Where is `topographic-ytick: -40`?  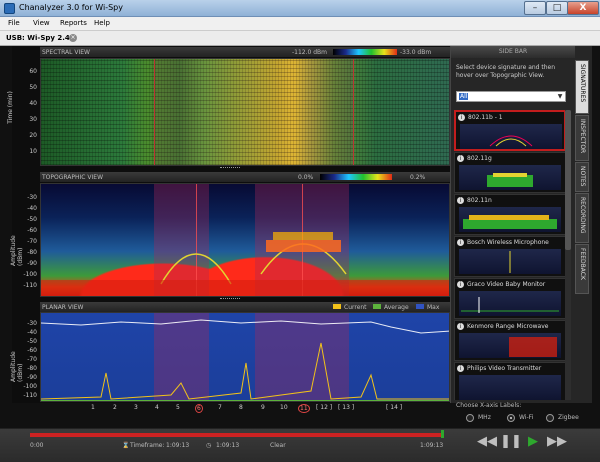 topographic-ytick: -40 is located at coordinates (32, 208).